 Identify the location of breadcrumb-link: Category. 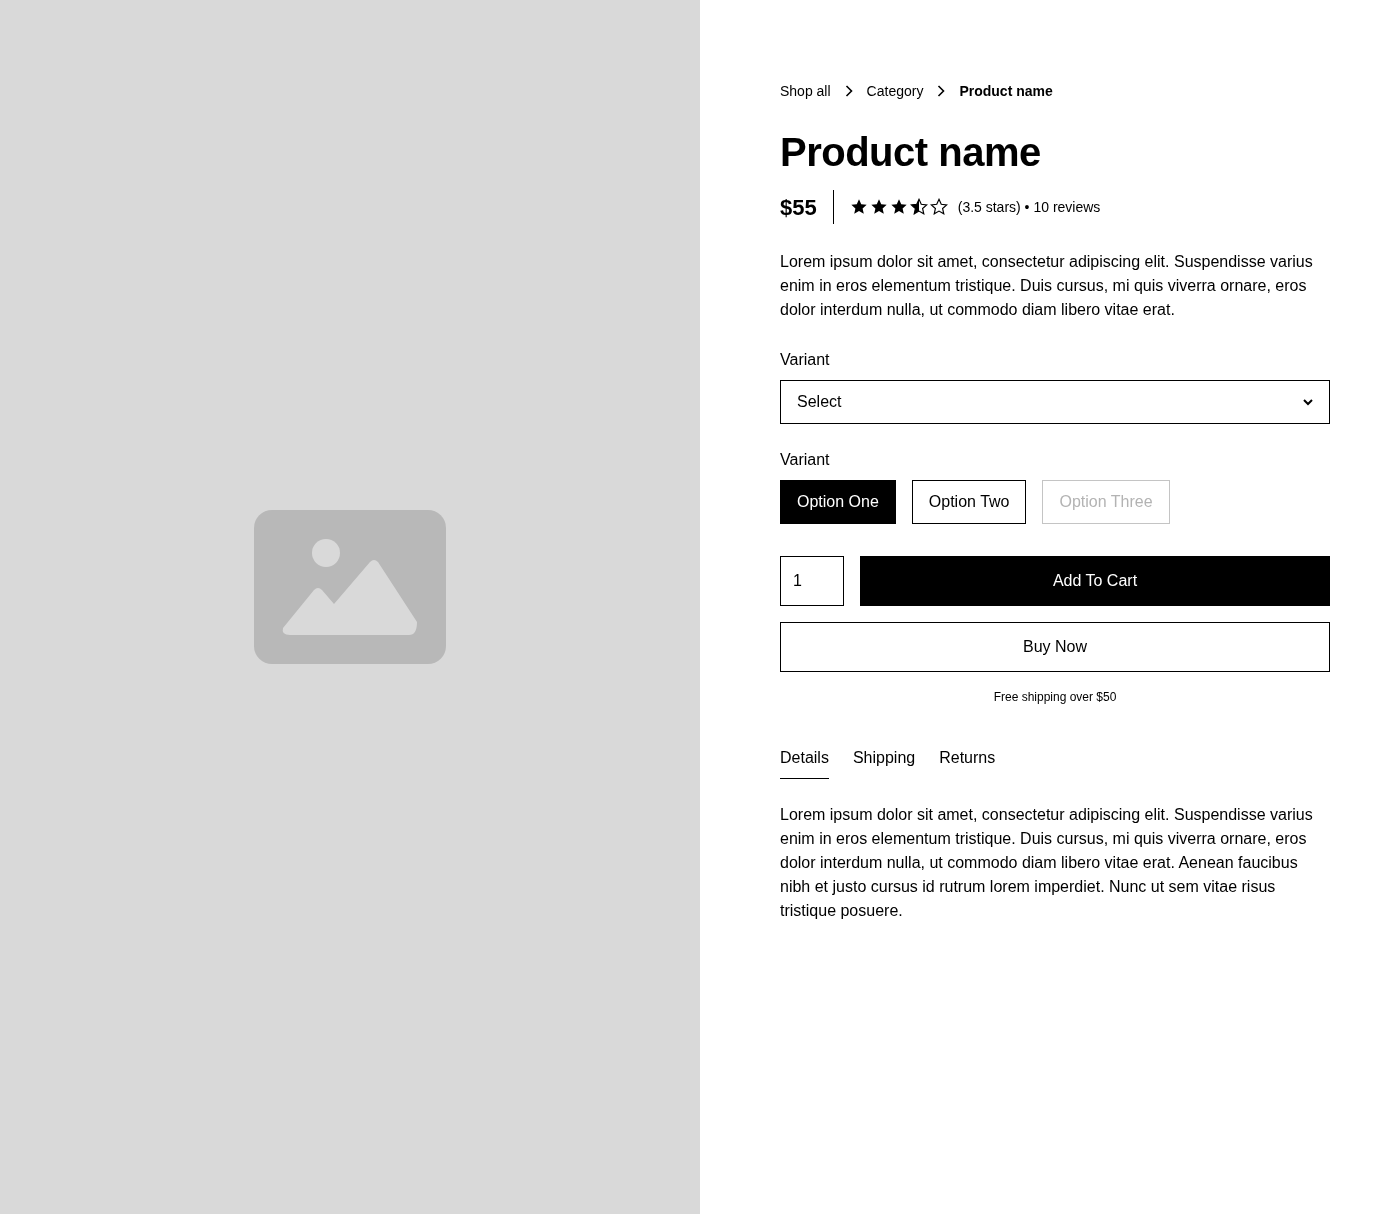
(895, 91).